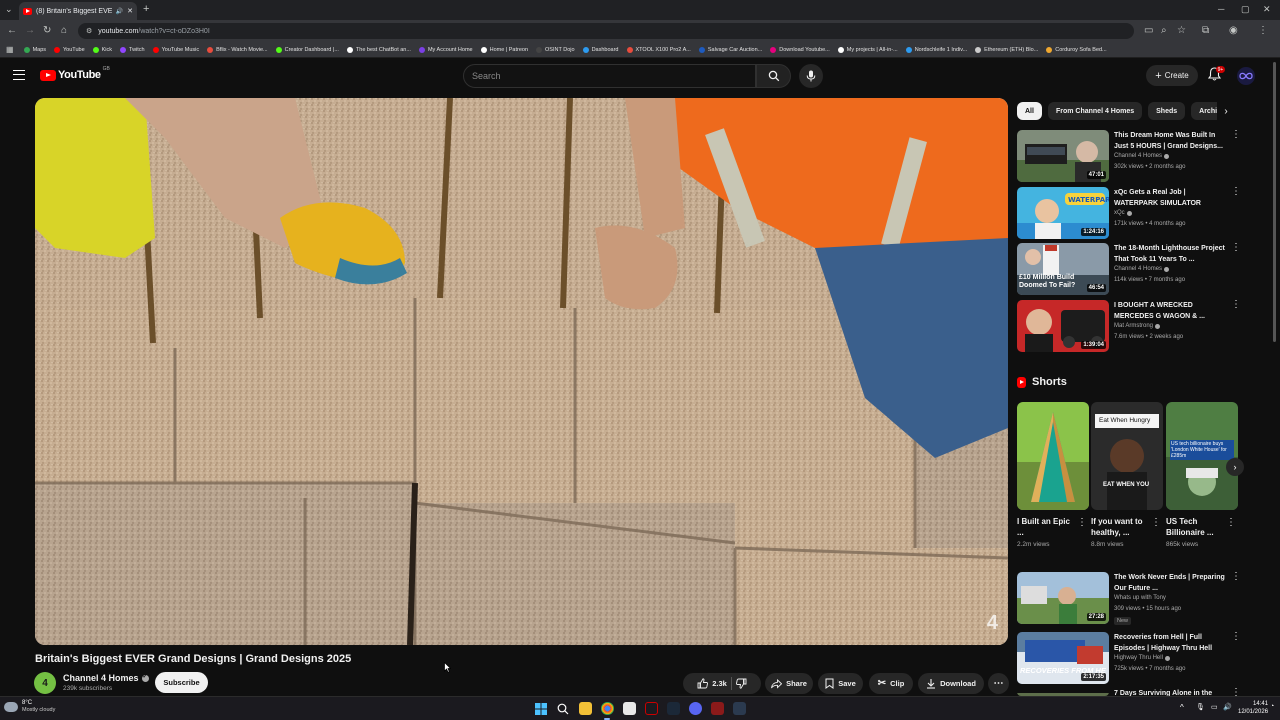 The width and height of the screenshot is (1280, 720). Describe the element at coordinates (1164, 30) in the screenshot. I see `zoom-icon: ⌕` at that location.